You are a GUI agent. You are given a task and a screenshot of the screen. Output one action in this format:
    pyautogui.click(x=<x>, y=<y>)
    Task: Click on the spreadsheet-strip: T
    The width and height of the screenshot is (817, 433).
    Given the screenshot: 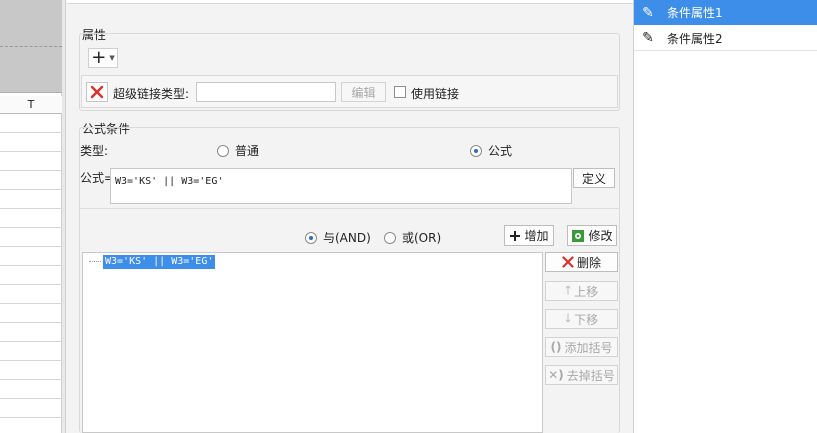 What is the action you would take?
    pyautogui.click(x=31, y=216)
    